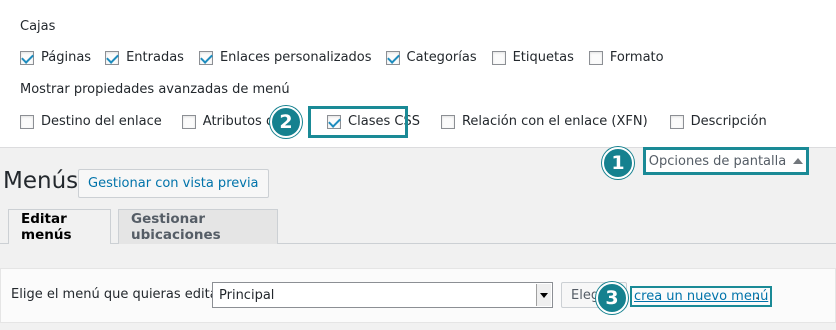 Image resolution: width=836 pixels, height=330 pixels. Describe the element at coordinates (173, 183) in the screenshot. I see `manage-with-preview-button: Gestionar con vista previa` at that location.